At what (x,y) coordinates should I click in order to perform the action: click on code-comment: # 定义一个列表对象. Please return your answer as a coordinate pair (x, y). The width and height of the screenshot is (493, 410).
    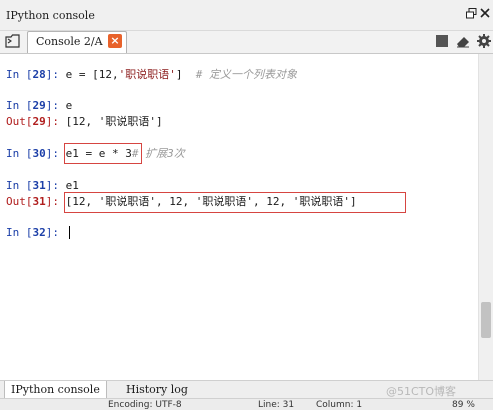
    Looking at the image, I should click on (239, 74).